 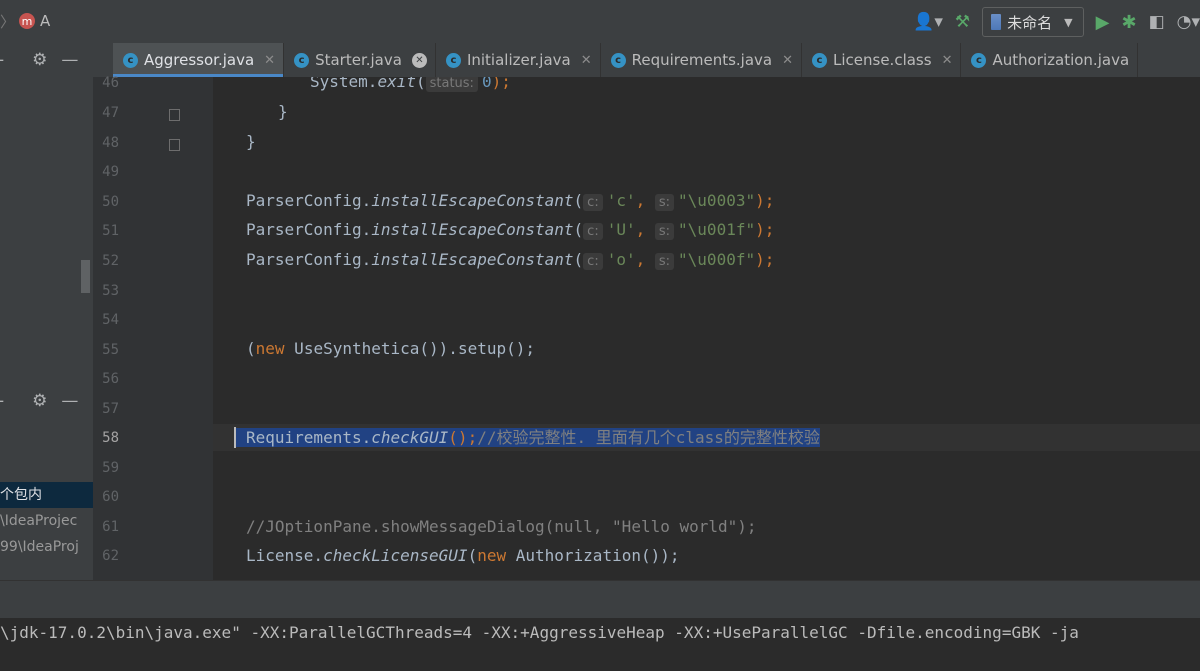 I want to click on panel-scrollbar, so click(x=85, y=276).